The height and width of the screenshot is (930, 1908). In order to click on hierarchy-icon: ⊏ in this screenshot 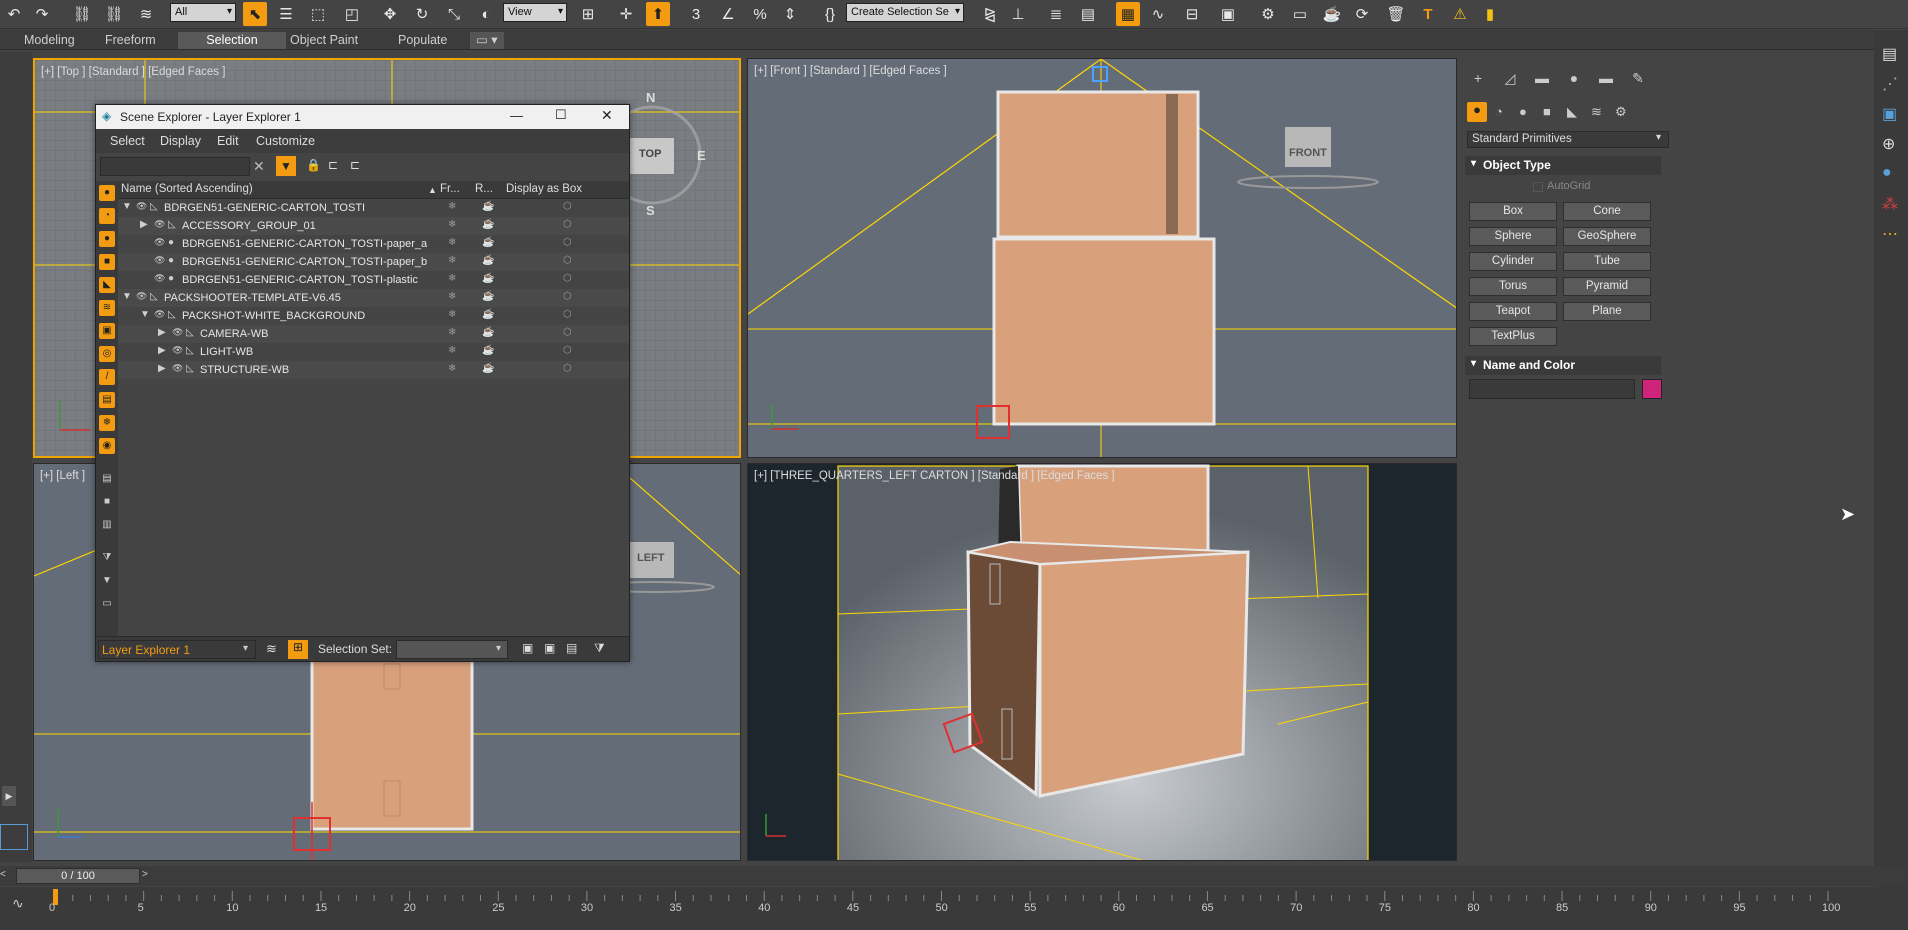, I will do `click(333, 165)`.